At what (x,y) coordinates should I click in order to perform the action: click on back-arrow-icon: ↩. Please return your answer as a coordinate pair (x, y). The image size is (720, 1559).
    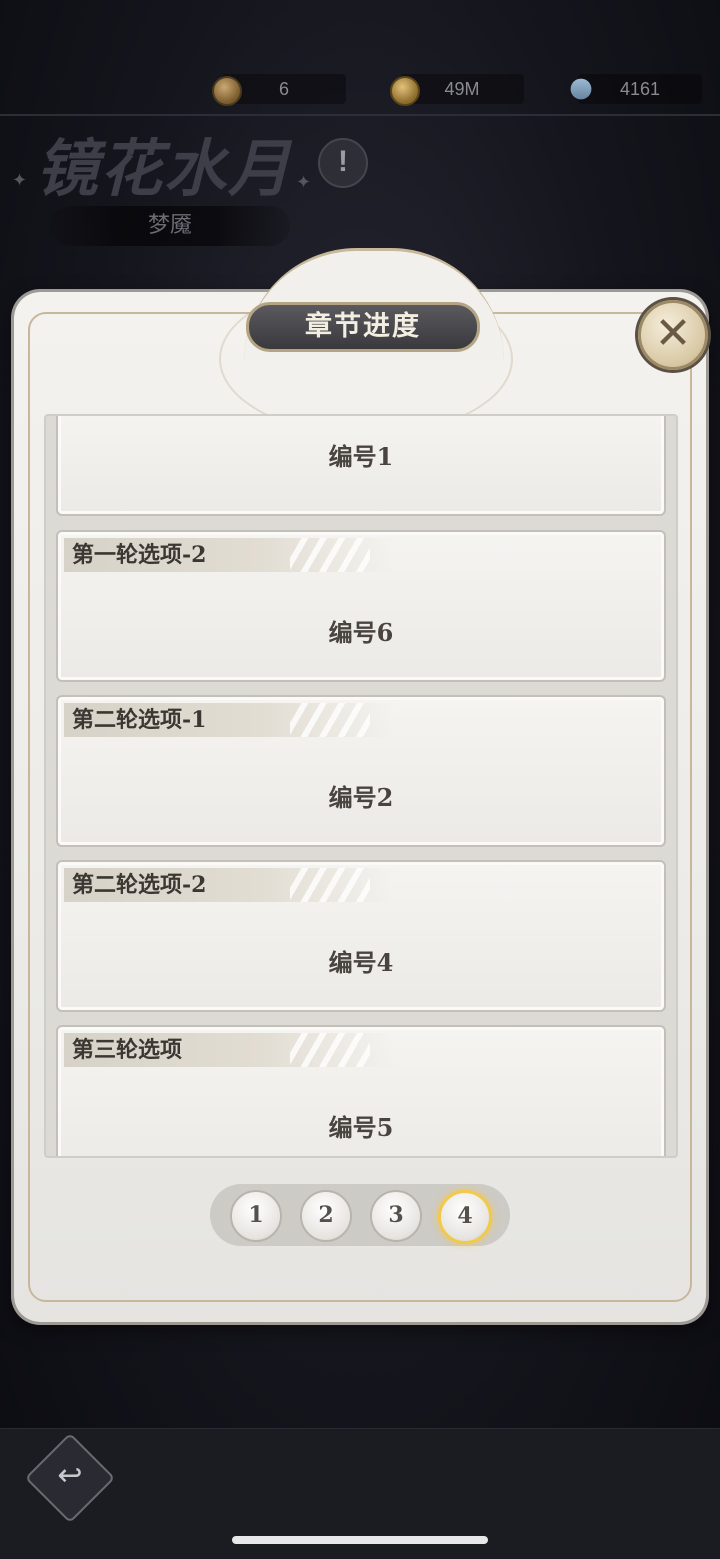
    Looking at the image, I should click on (70, 1476).